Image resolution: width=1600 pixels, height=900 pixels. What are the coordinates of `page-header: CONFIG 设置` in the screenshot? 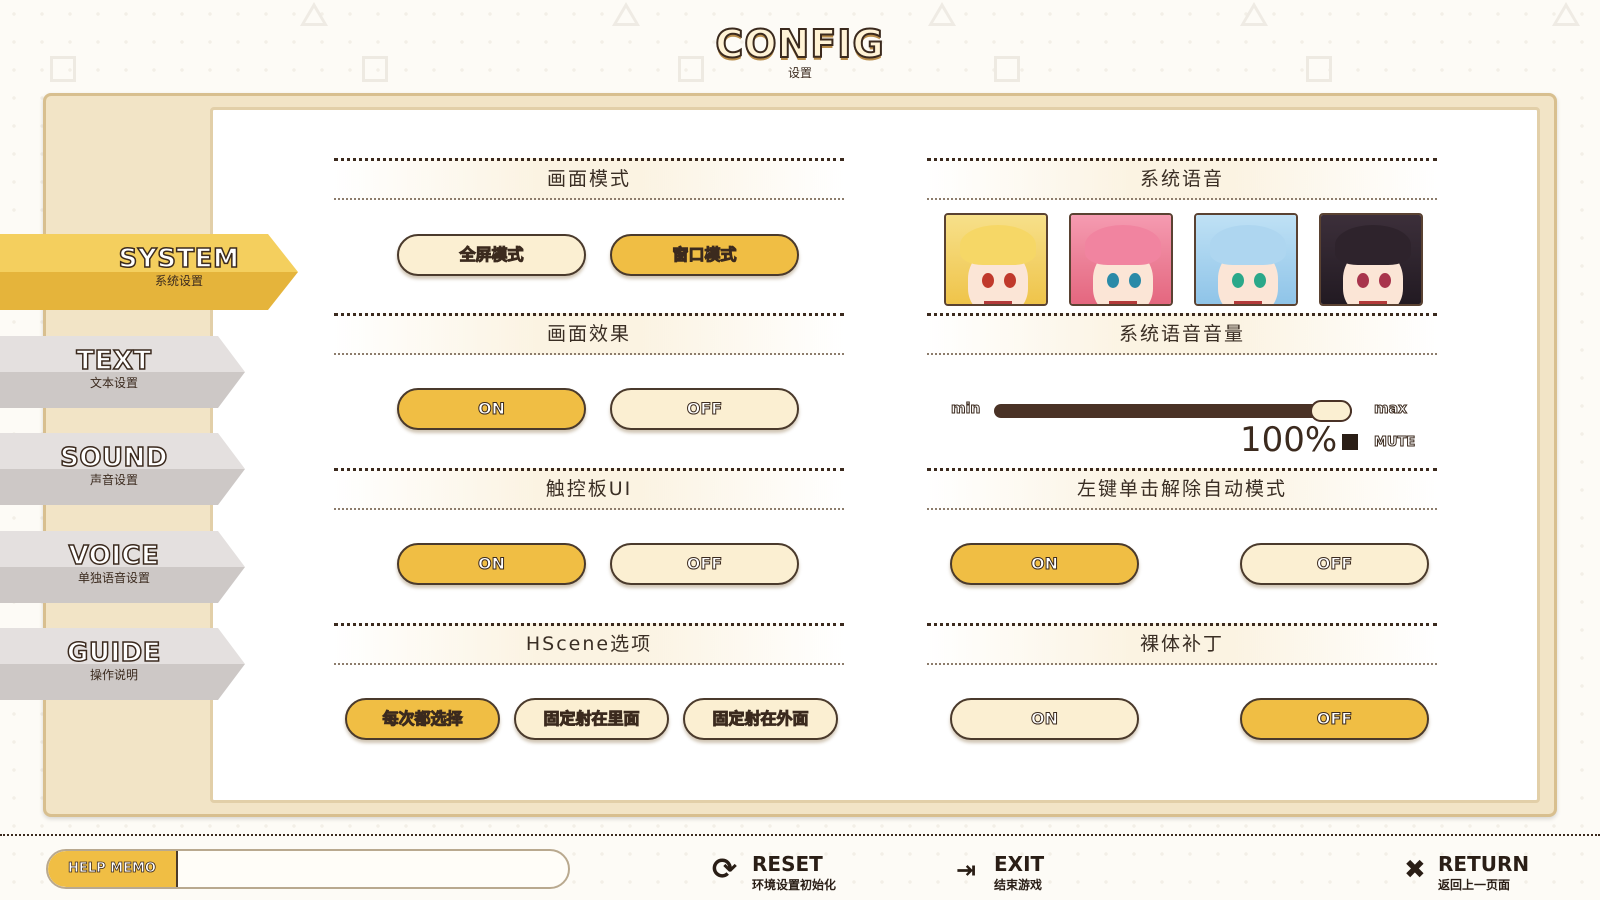 It's located at (800, 51).